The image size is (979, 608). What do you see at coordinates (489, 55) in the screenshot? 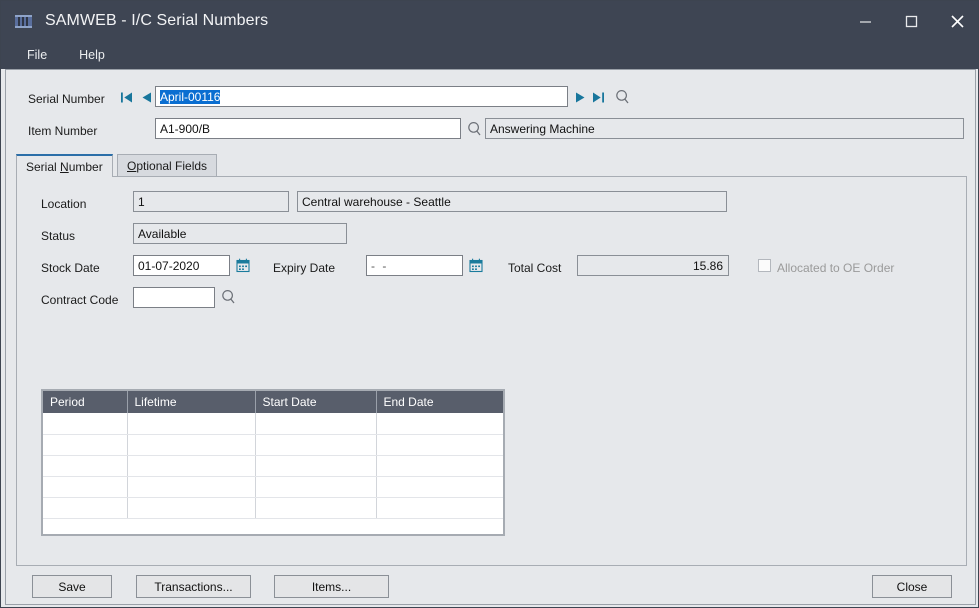
I see `menu-bar: File Help` at bounding box center [489, 55].